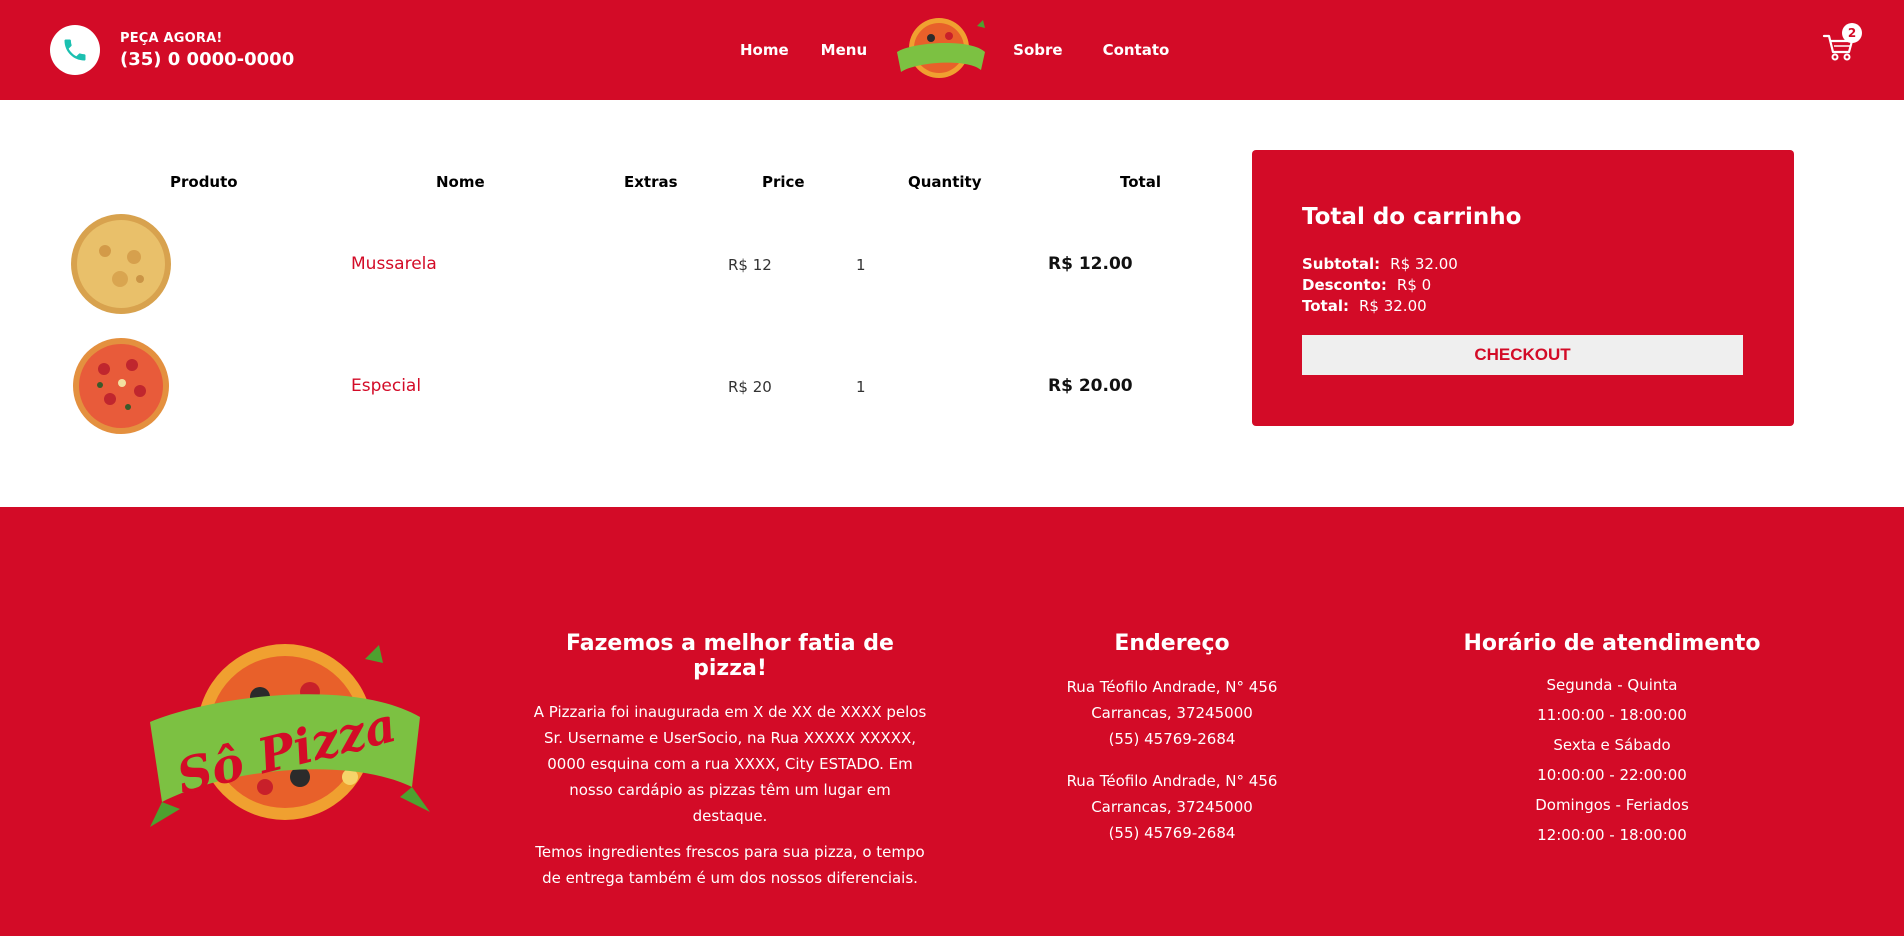  What do you see at coordinates (1392, 306) in the screenshot?
I see `total-value: R$ 32.00` at bounding box center [1392, 306].